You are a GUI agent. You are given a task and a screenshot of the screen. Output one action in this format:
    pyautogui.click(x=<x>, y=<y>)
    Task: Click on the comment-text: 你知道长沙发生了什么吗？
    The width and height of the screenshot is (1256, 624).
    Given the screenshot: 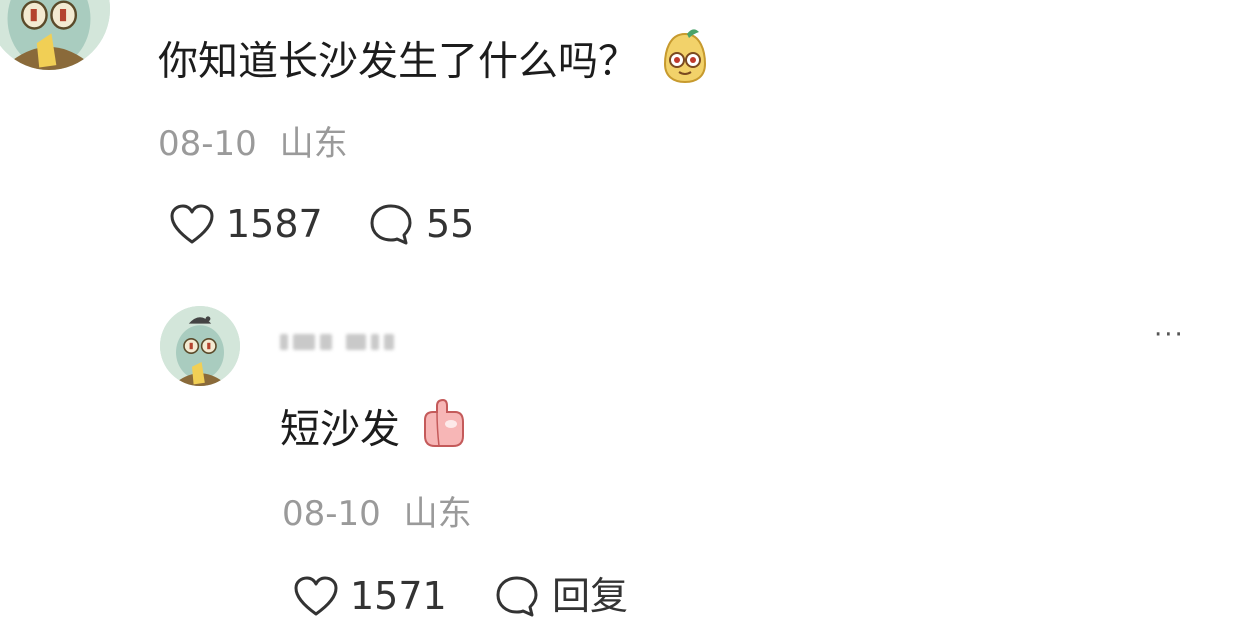 What is the action you would take?
    pyautogui.click(x=398, y=61)
    